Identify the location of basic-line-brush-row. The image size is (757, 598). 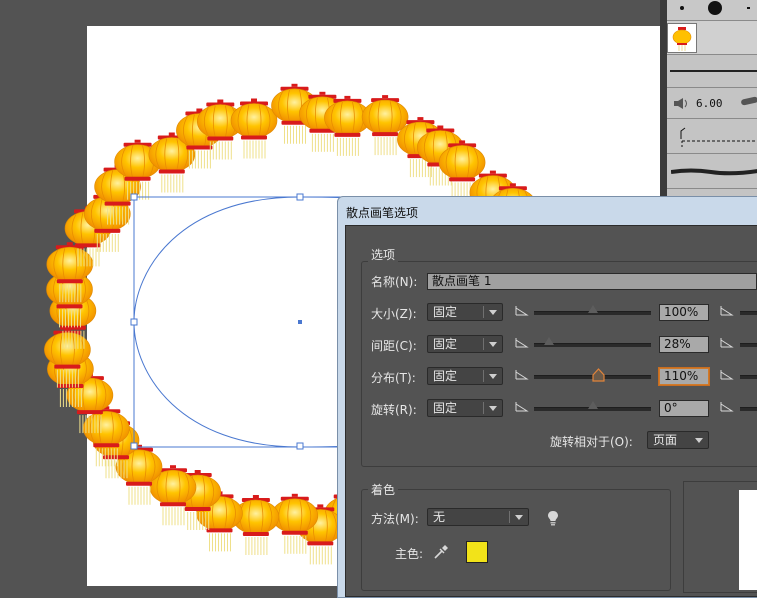
(709, 71).